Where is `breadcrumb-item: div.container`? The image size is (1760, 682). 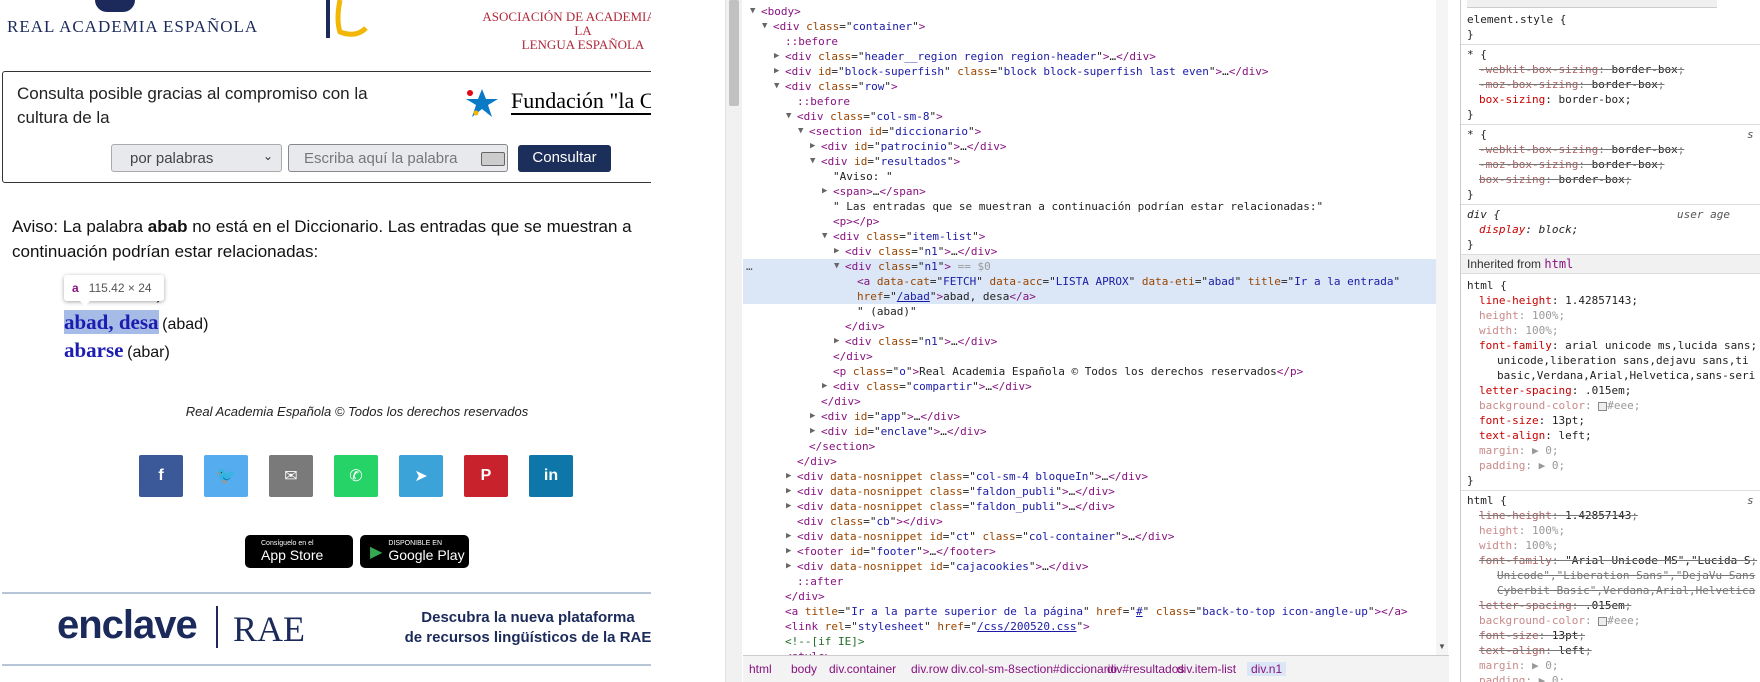 breadcrumb-item: div.container is located at coordinates (862, 669).